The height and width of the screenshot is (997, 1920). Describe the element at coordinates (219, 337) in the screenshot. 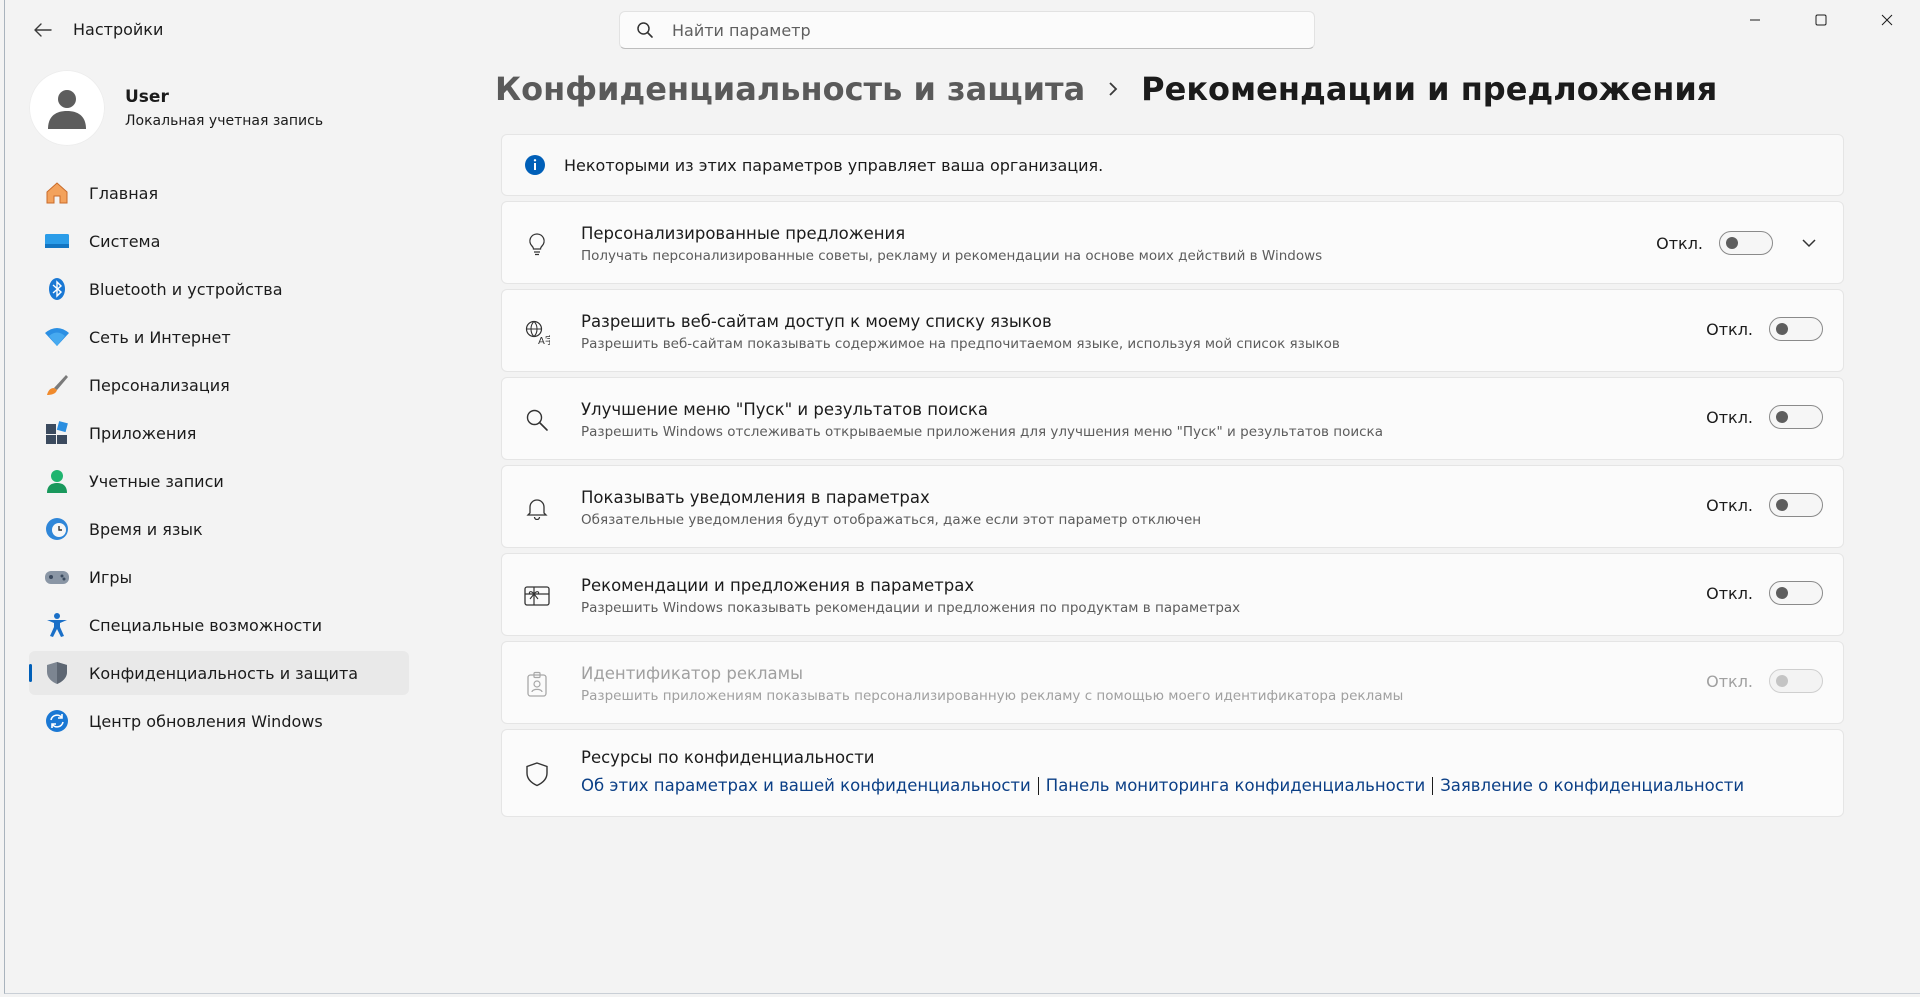

I see `sidebar-item-network: Сеть и Интернет` at that location.